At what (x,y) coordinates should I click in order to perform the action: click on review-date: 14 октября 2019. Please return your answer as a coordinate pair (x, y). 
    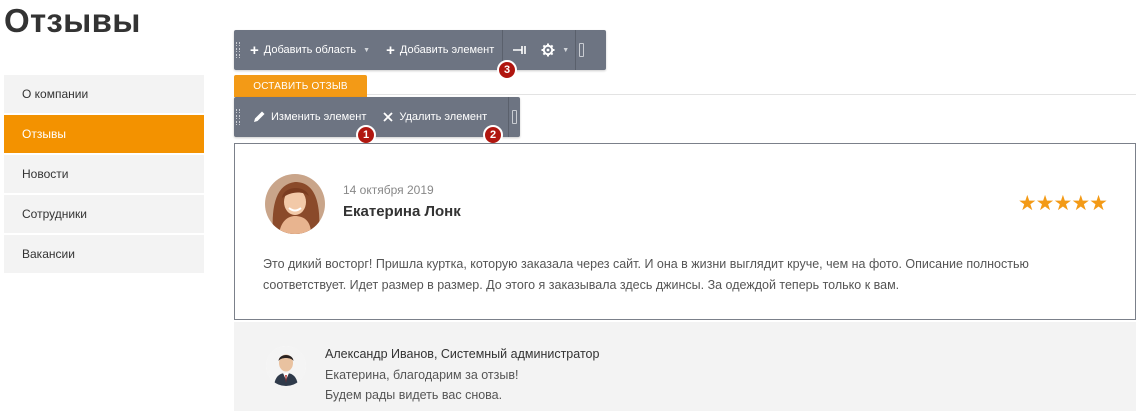
    Looking at the image, I should click on (388, 190).